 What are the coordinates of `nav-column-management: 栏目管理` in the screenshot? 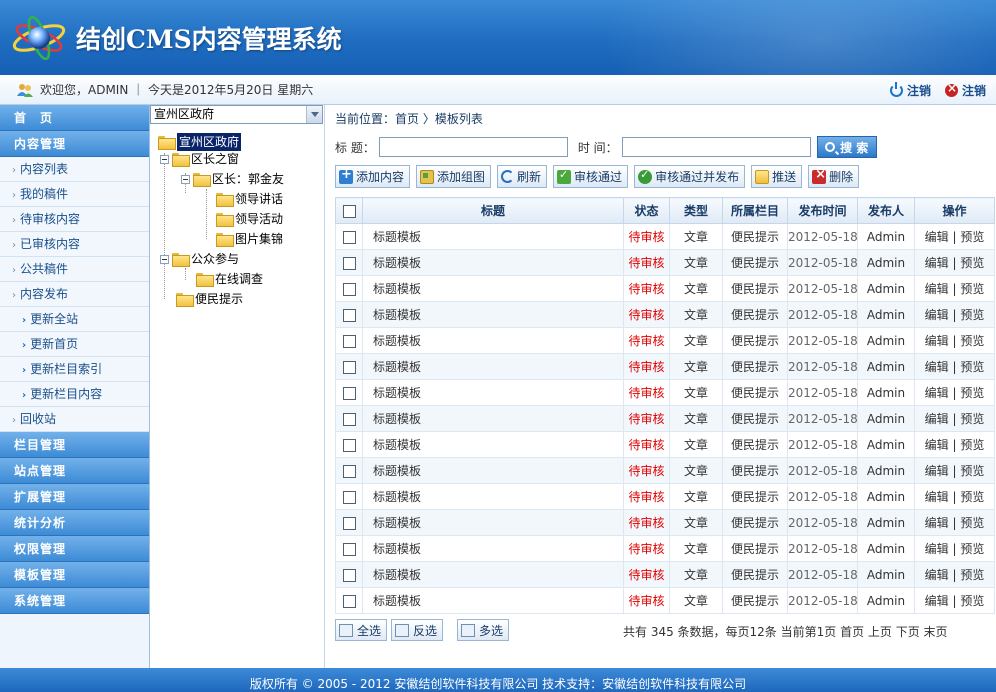 It's located at (74, 445).